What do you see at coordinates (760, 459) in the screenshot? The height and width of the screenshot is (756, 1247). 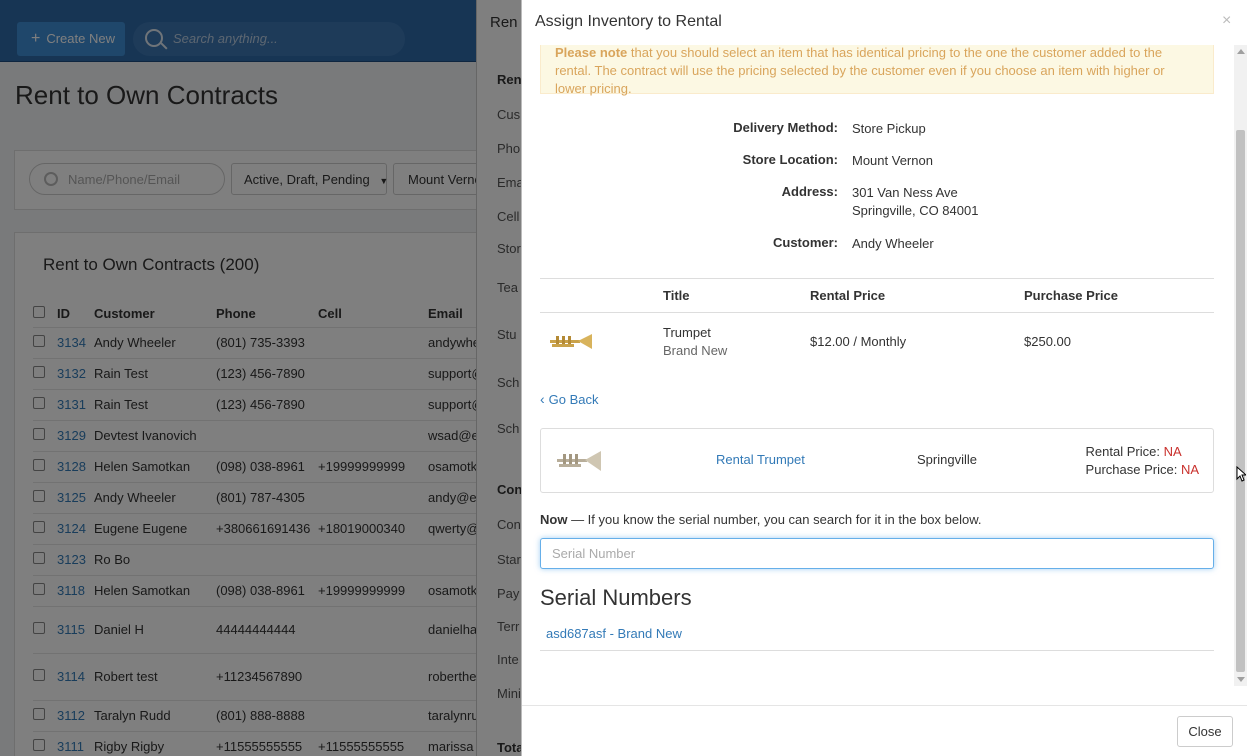 I see `inventory-item-link: Rental Trumpet` at bounding box center [760, 459].